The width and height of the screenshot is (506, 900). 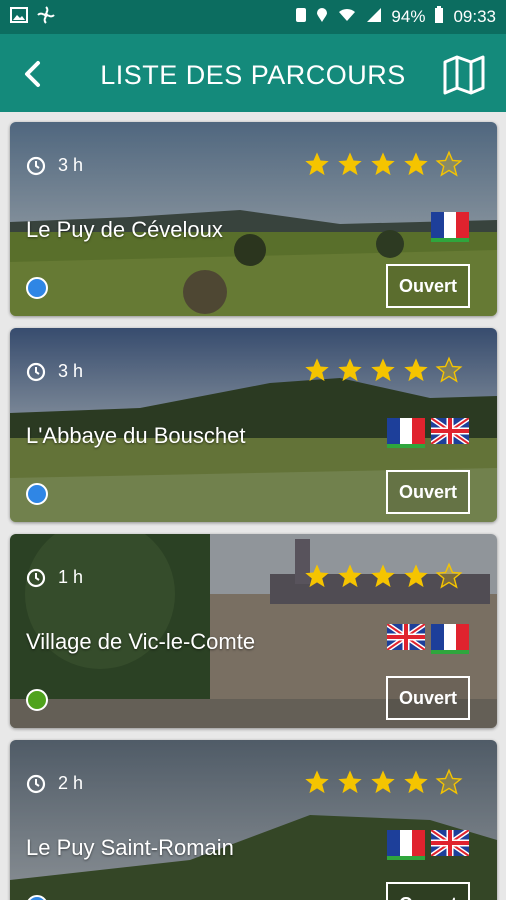 I want to click on route-title: Le Puy Saint-Romain, so click(x=130, y=847).